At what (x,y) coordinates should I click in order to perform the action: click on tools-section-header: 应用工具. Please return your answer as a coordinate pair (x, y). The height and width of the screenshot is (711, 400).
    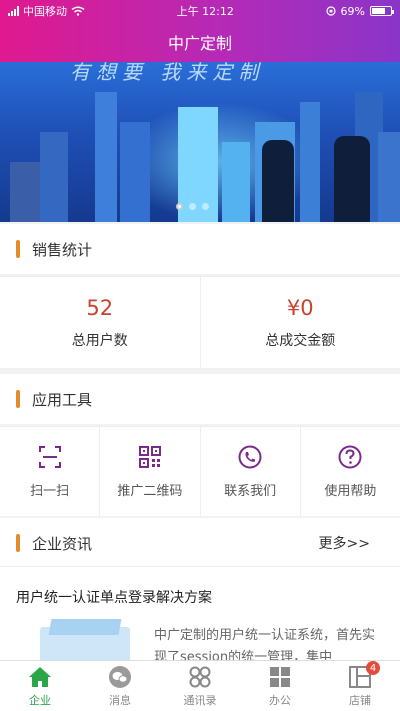
    Looking at the image, I should click on (200, 399).